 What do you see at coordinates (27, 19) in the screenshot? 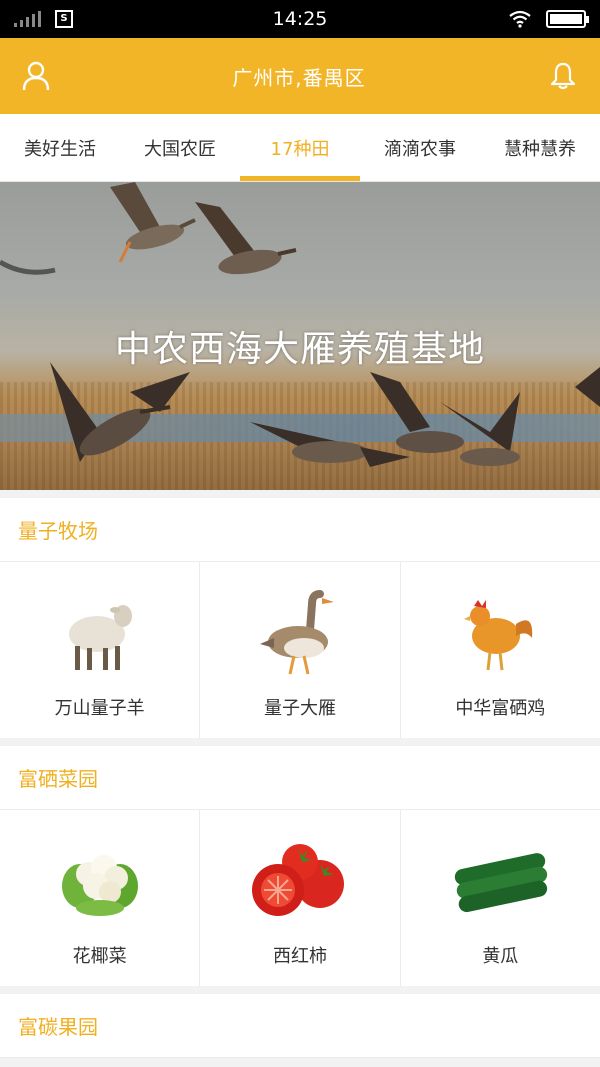
I see `signal-icon` at bounding box center [27, 19].